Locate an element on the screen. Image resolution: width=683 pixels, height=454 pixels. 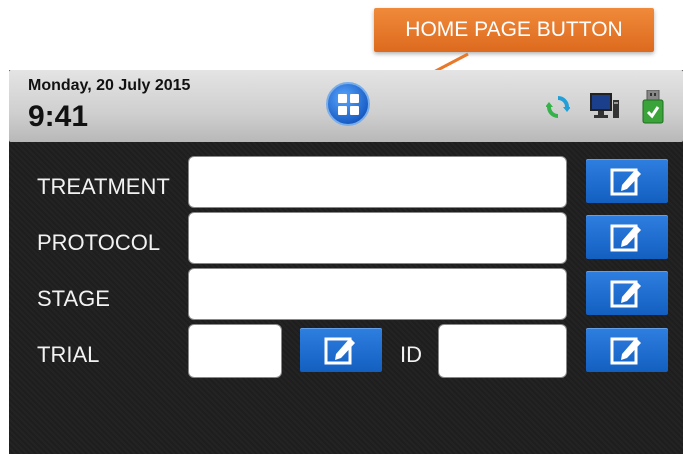
network-computer-icon is located at coordinates (605, 107).